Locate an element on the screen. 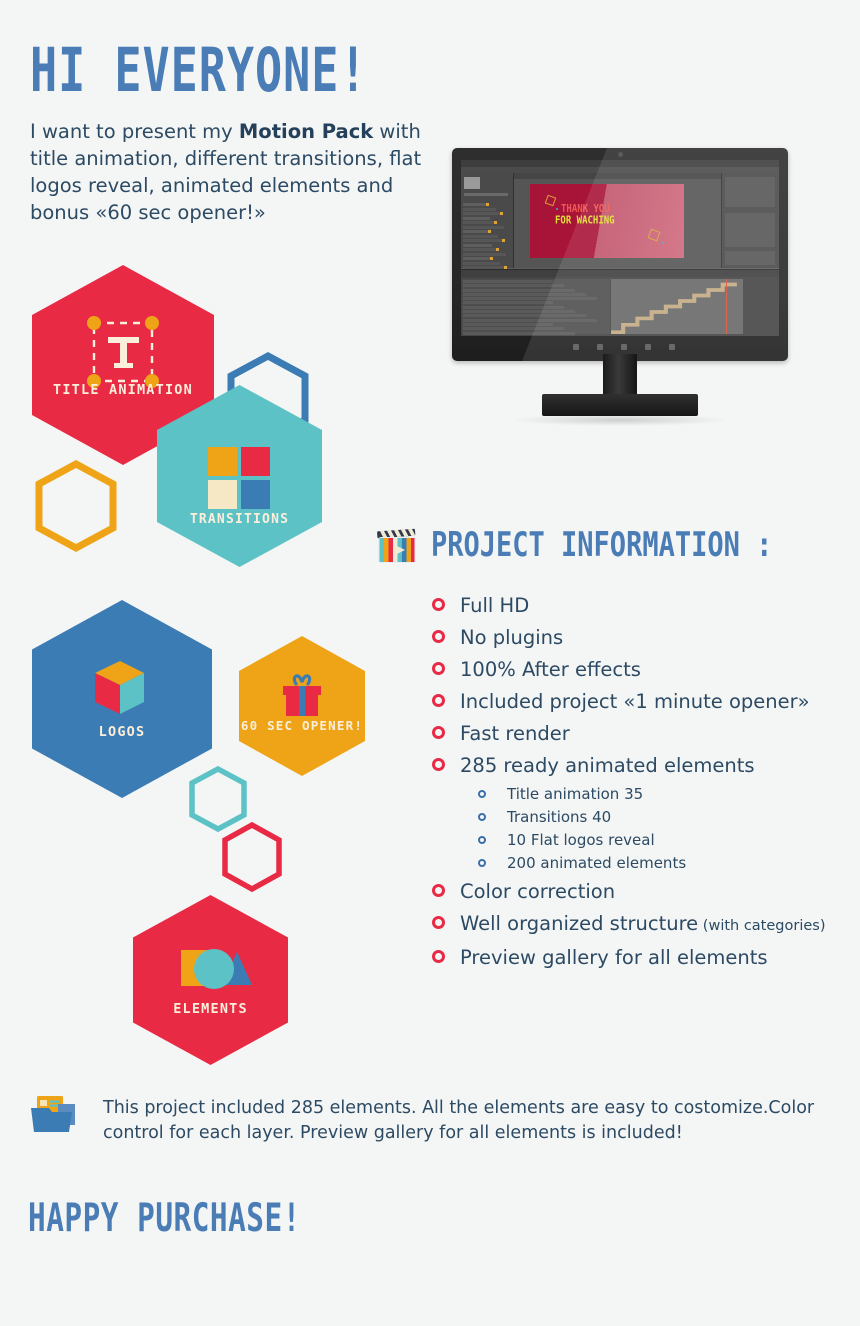 This screenshot has height=1326, width=860. ae-align-box is located at coordinates (750, 230).